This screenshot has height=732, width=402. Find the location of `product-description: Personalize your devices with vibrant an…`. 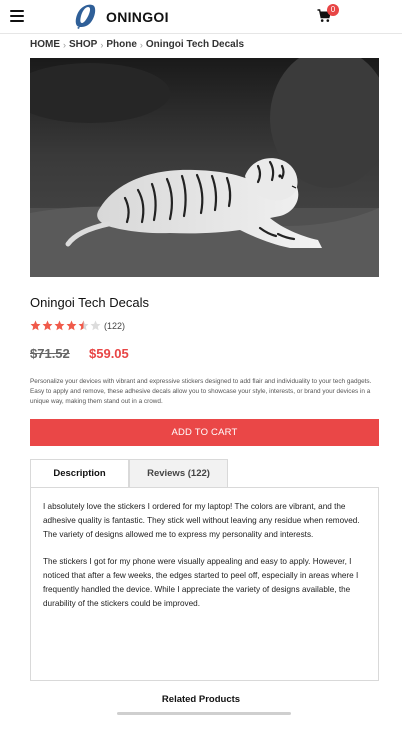

product-description: Personalize your devices with vibrant an… is located at coordinates (201, 391).